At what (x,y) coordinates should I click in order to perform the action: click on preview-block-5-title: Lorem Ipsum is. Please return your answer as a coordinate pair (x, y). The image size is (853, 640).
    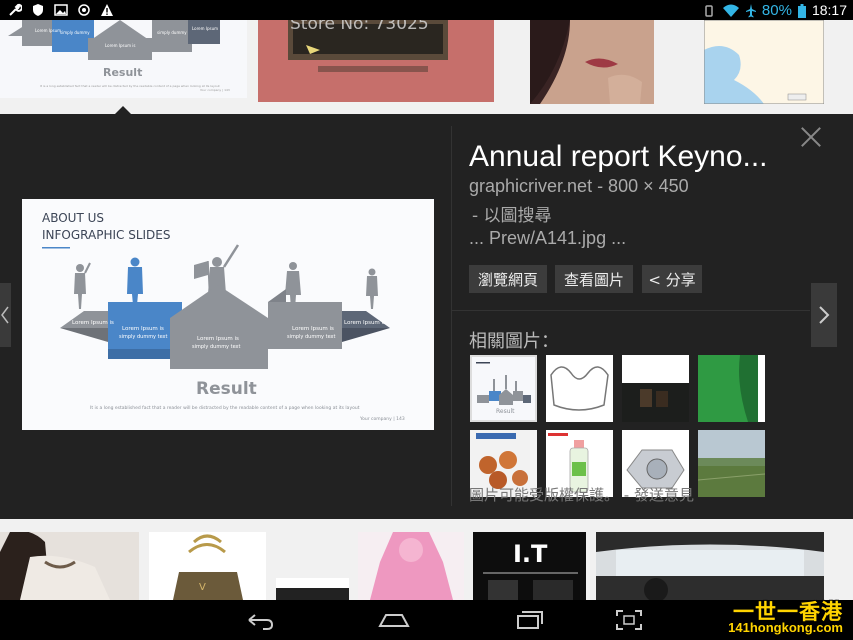
    Looking at the image, I should click on (365, 323).